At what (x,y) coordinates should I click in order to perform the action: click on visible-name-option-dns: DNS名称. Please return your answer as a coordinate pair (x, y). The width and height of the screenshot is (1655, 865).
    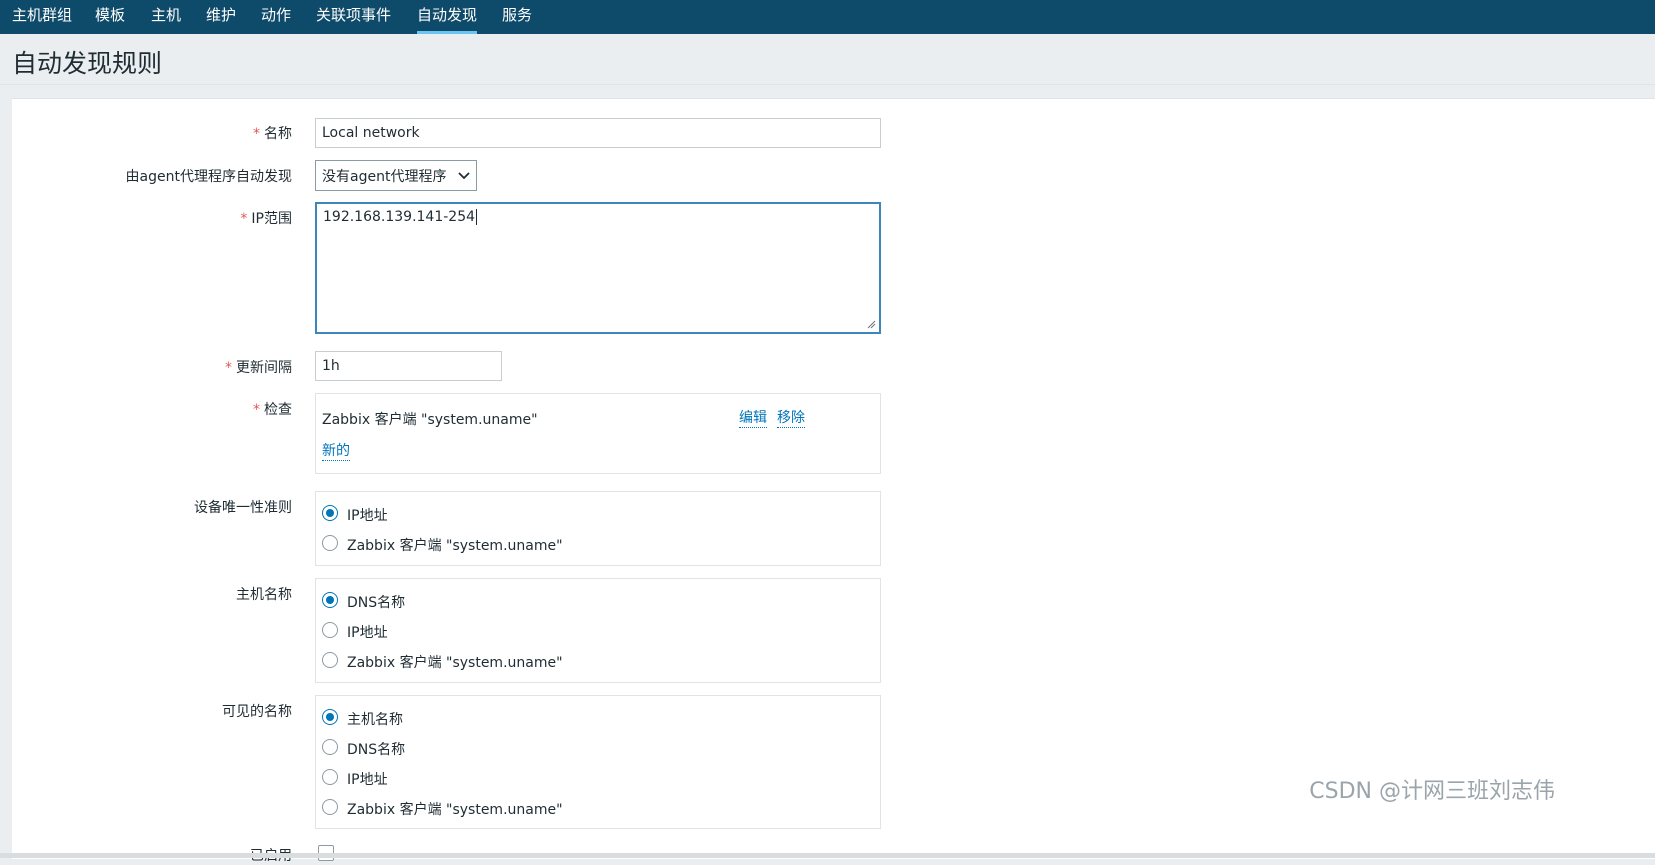
    Looking at the image, I should click on (376, 750).